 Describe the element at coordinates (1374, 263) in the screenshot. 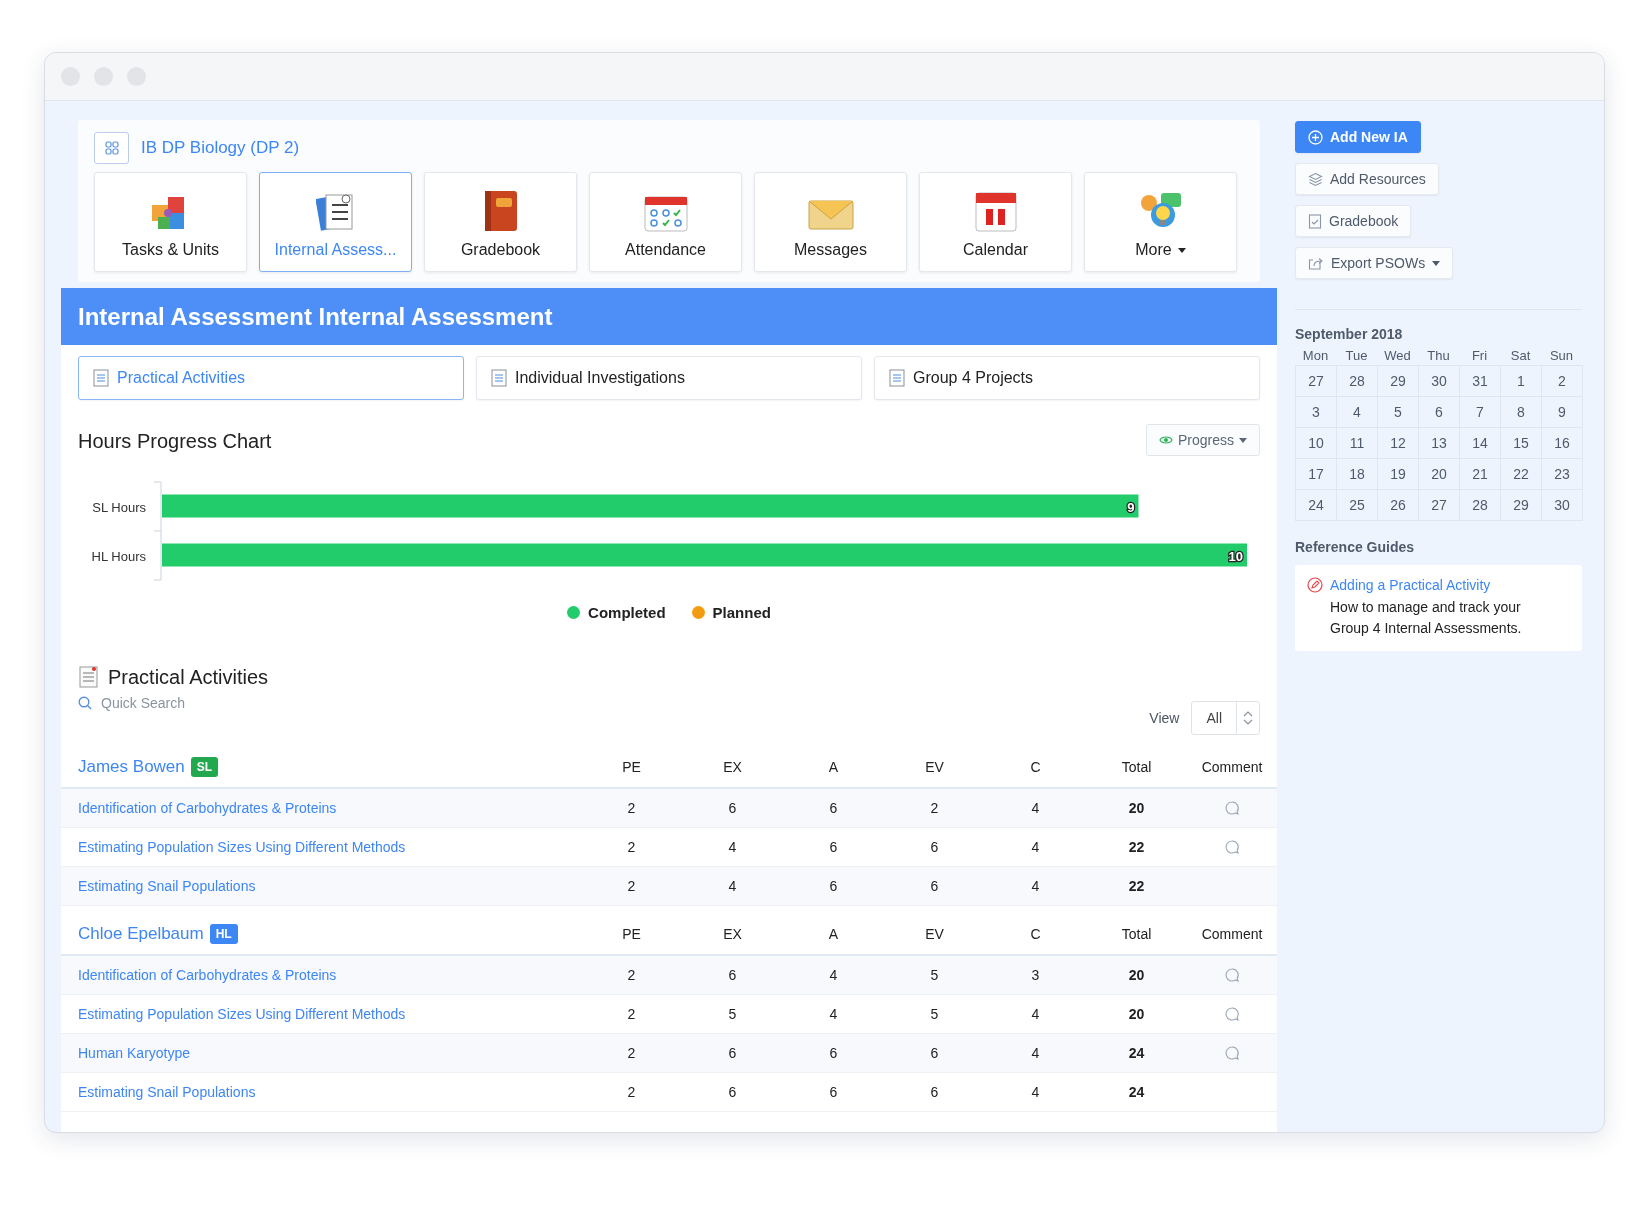

I see `sidebar-button: Export PSOWs` at that location.